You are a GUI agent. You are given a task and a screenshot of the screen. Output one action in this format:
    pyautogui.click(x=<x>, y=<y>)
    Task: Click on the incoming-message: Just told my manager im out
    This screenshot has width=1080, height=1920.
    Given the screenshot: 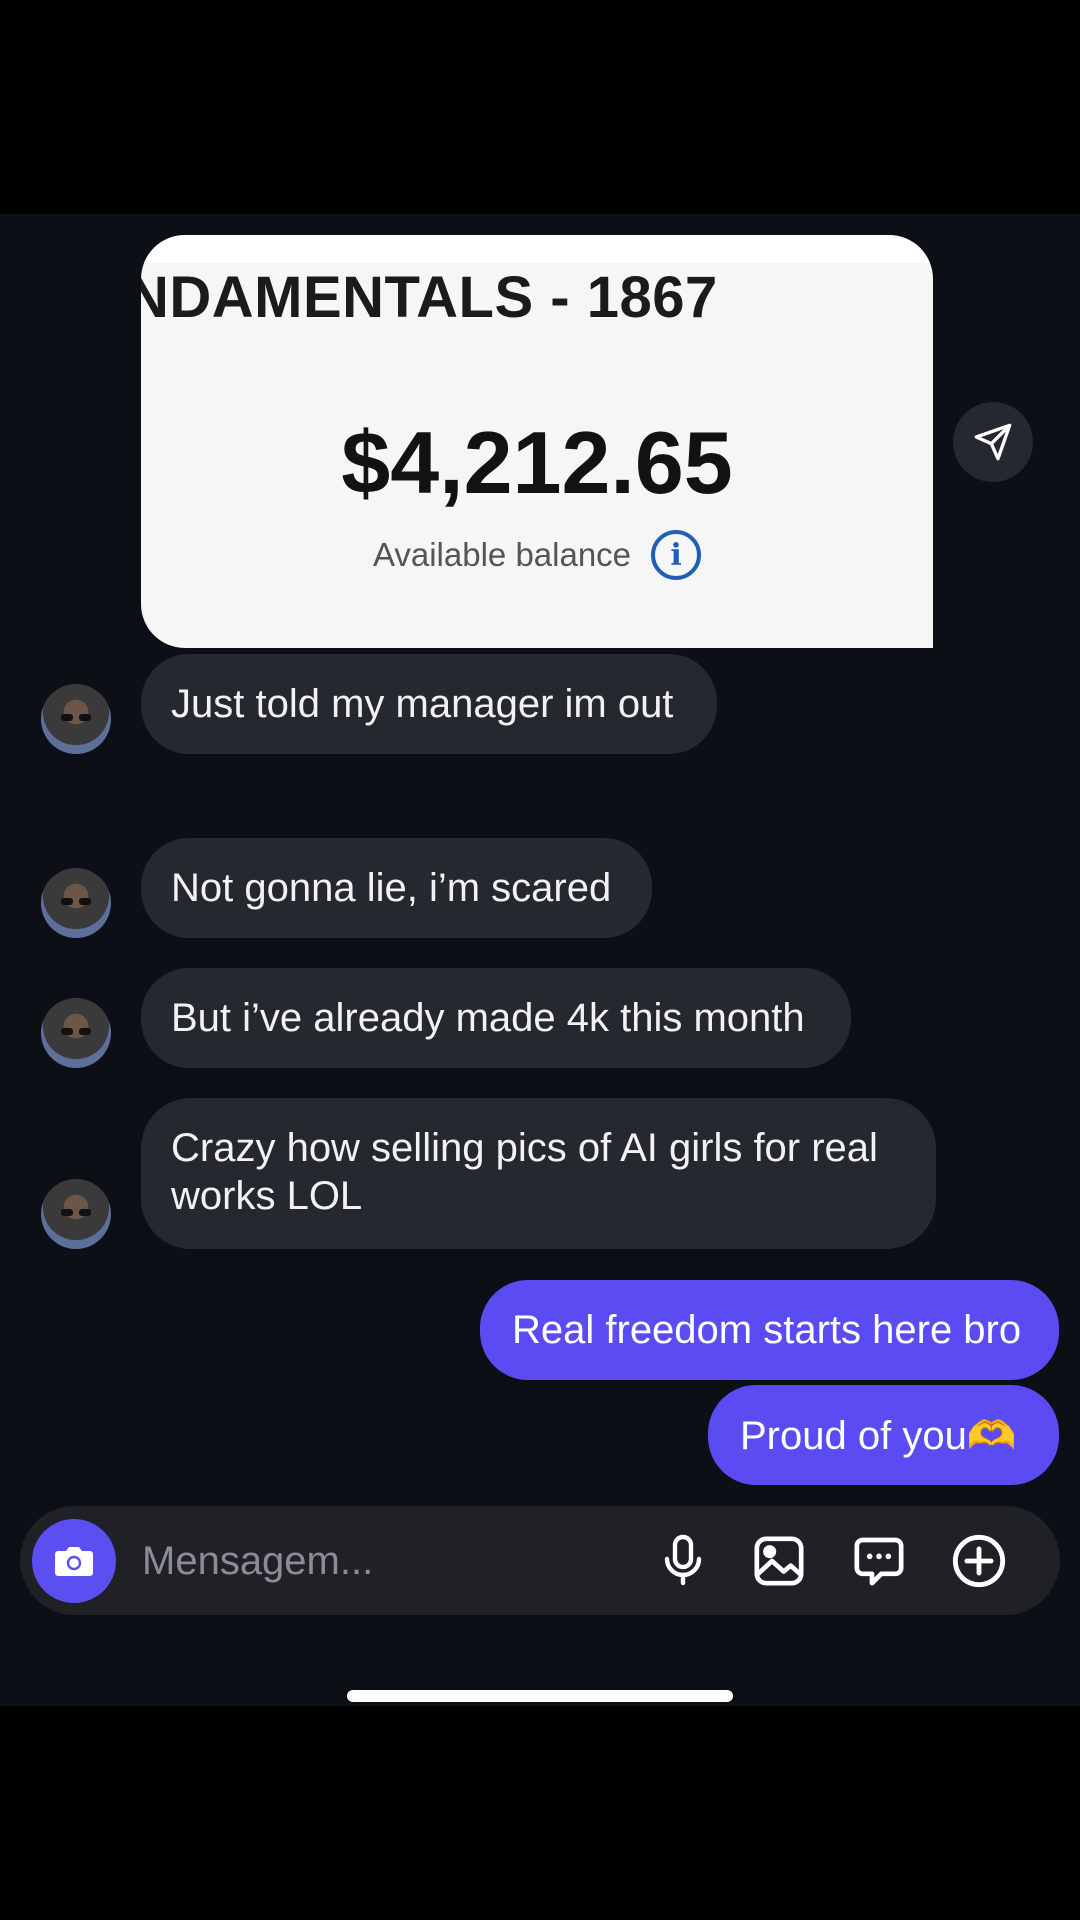 What is the action you would take?
    pyautogui.click(x=429, y=704)
    